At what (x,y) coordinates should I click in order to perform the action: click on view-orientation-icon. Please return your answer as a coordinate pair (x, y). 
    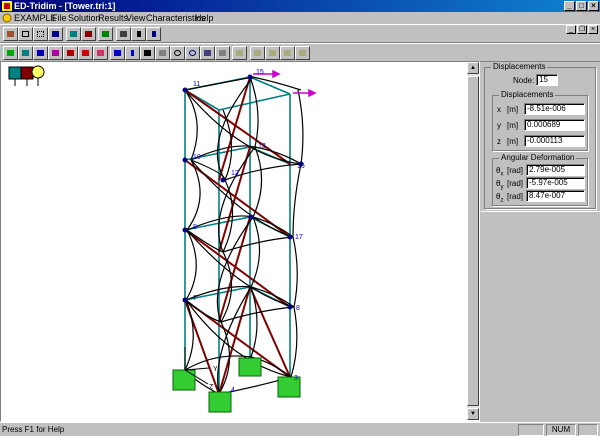
    Looking at the image, I should click on (26, 75).